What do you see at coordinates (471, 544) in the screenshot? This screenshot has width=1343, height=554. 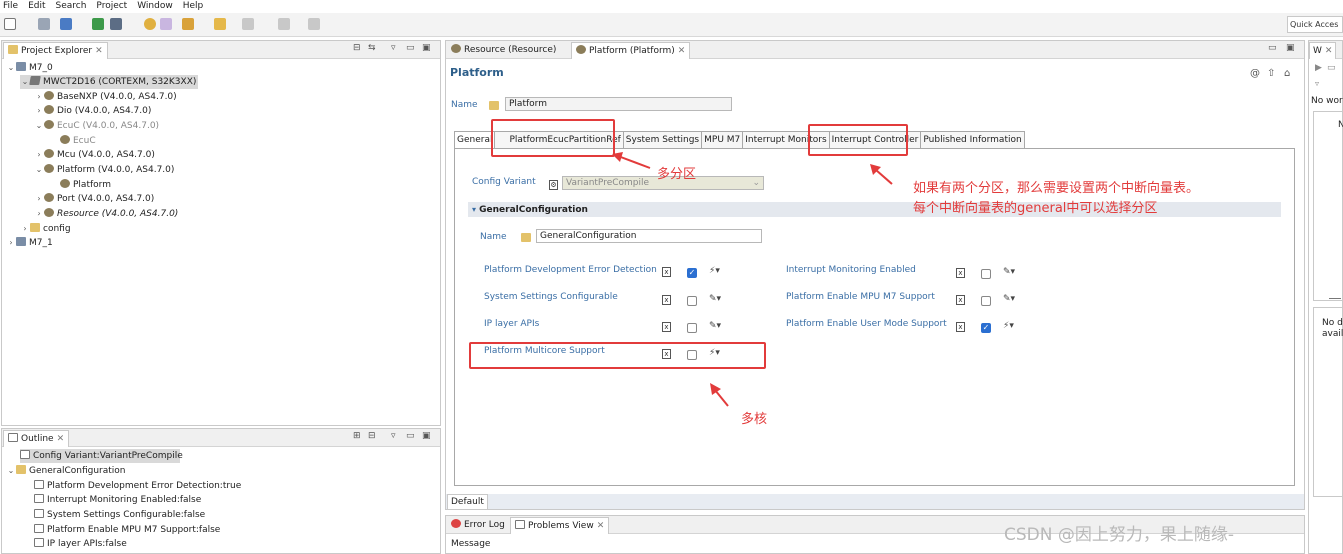 I see `message-column-header: Message` at bounding box center [471, 544].